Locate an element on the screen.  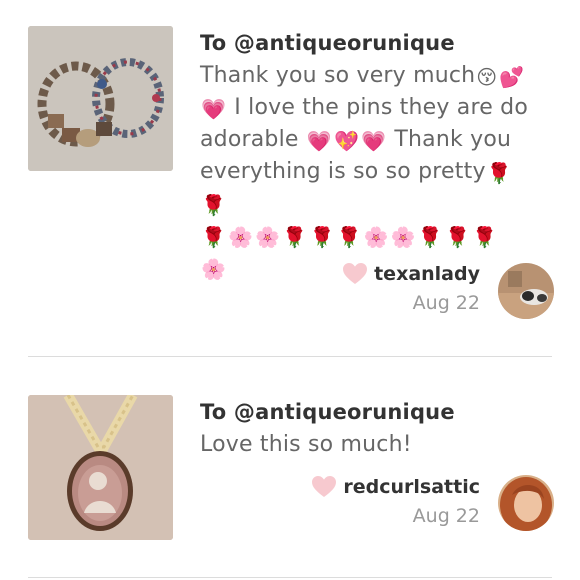
cameo-pendant-photo is located at coordinates (100, 467).